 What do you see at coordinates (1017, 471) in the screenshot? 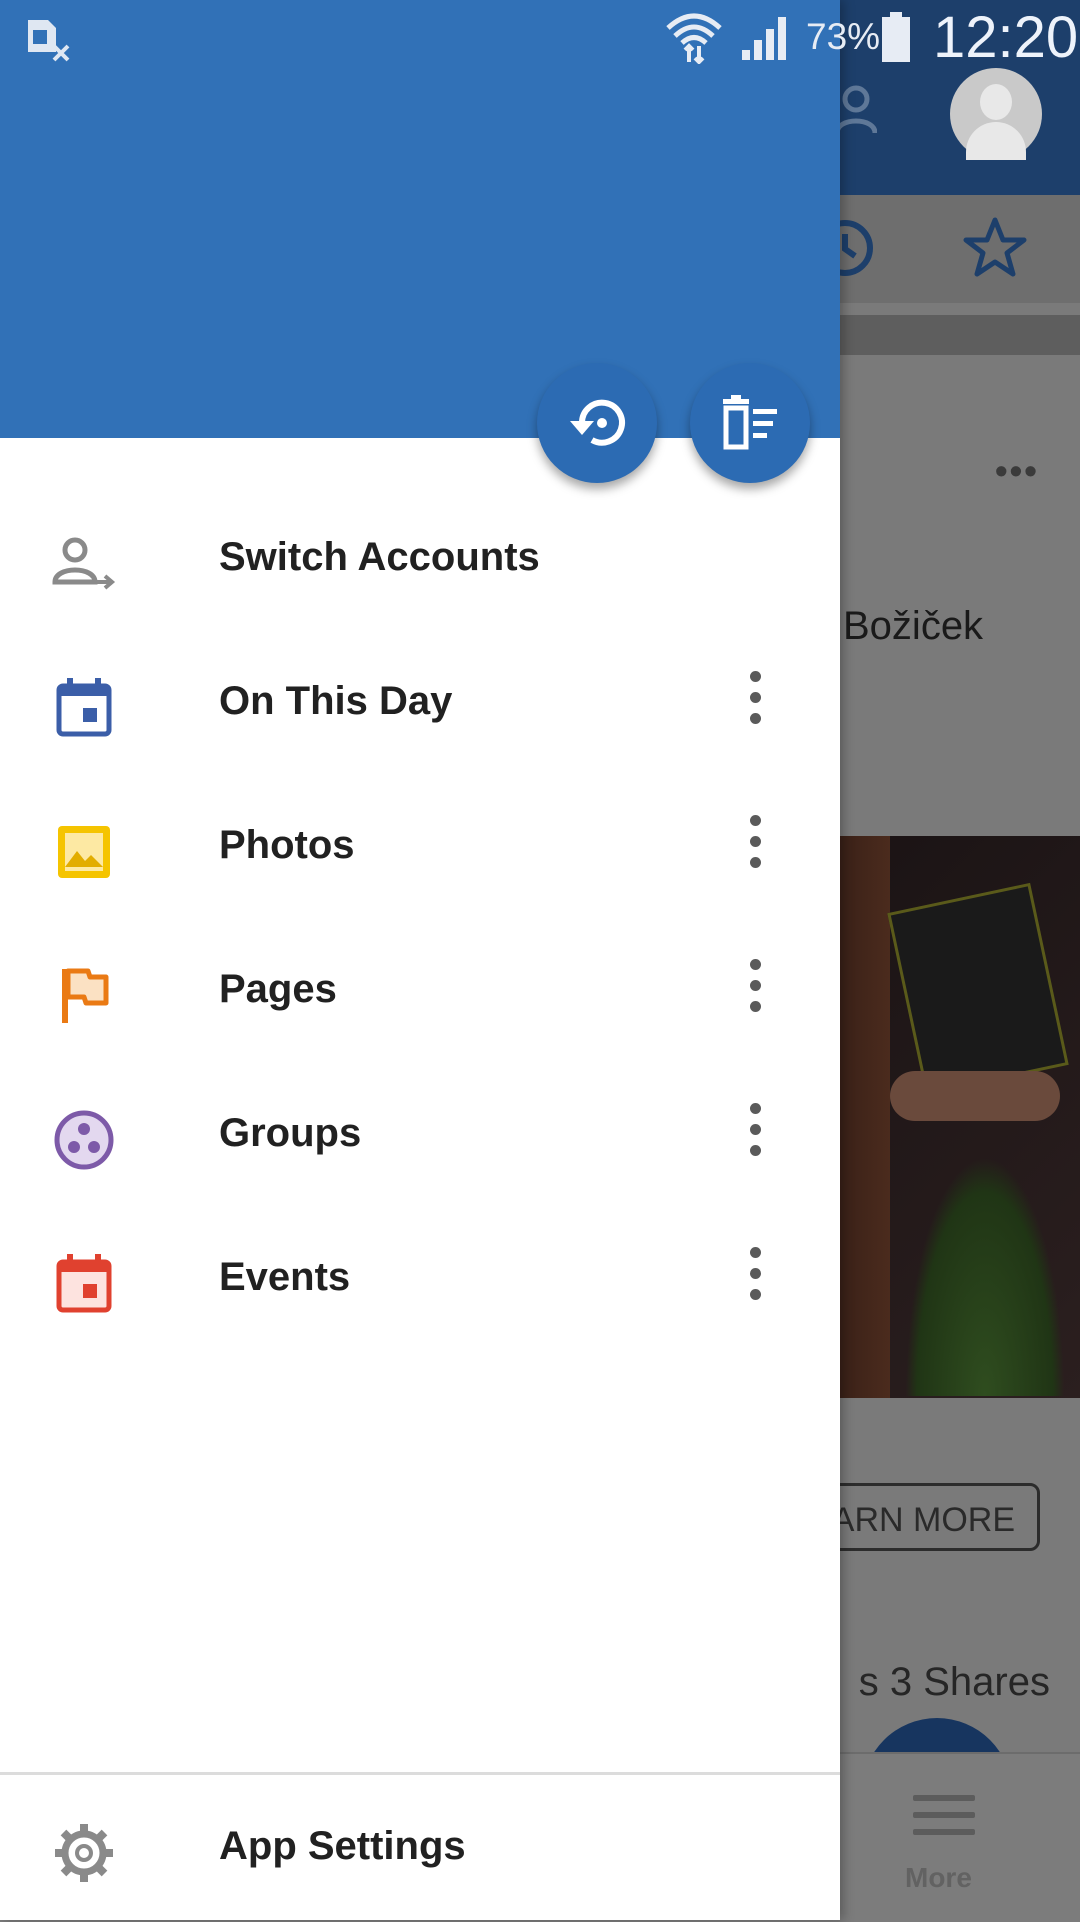
I see `post-menu-icon: •••` at bounding box center [1017, 471].